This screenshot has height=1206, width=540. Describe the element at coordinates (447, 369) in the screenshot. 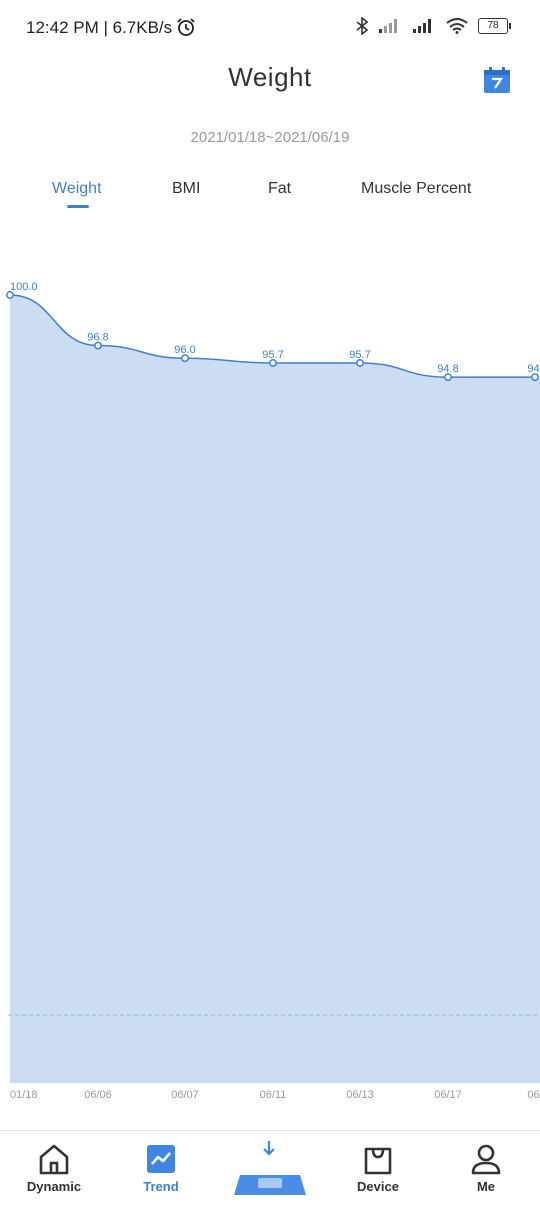

I see `chart-data-label: 94.8` at that location.